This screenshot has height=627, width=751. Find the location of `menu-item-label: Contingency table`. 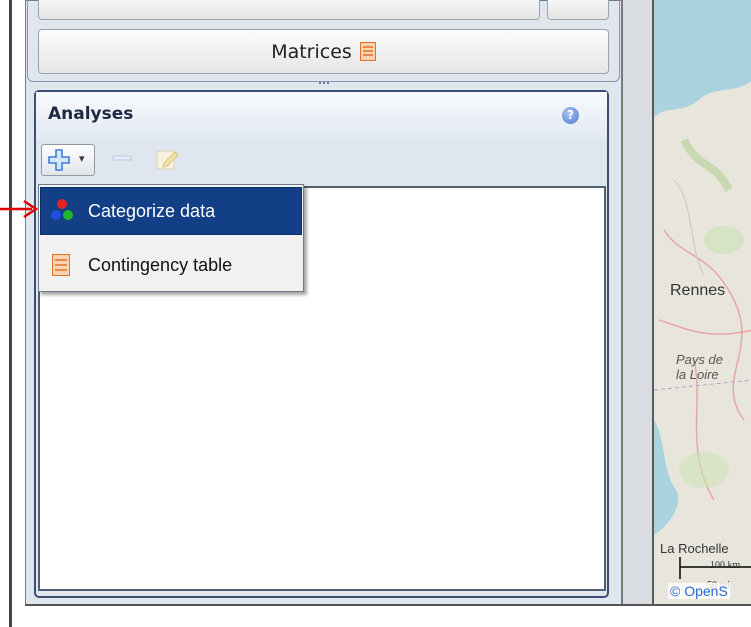

menu-item-label: Contingency table is located at coordinates (160, 265).